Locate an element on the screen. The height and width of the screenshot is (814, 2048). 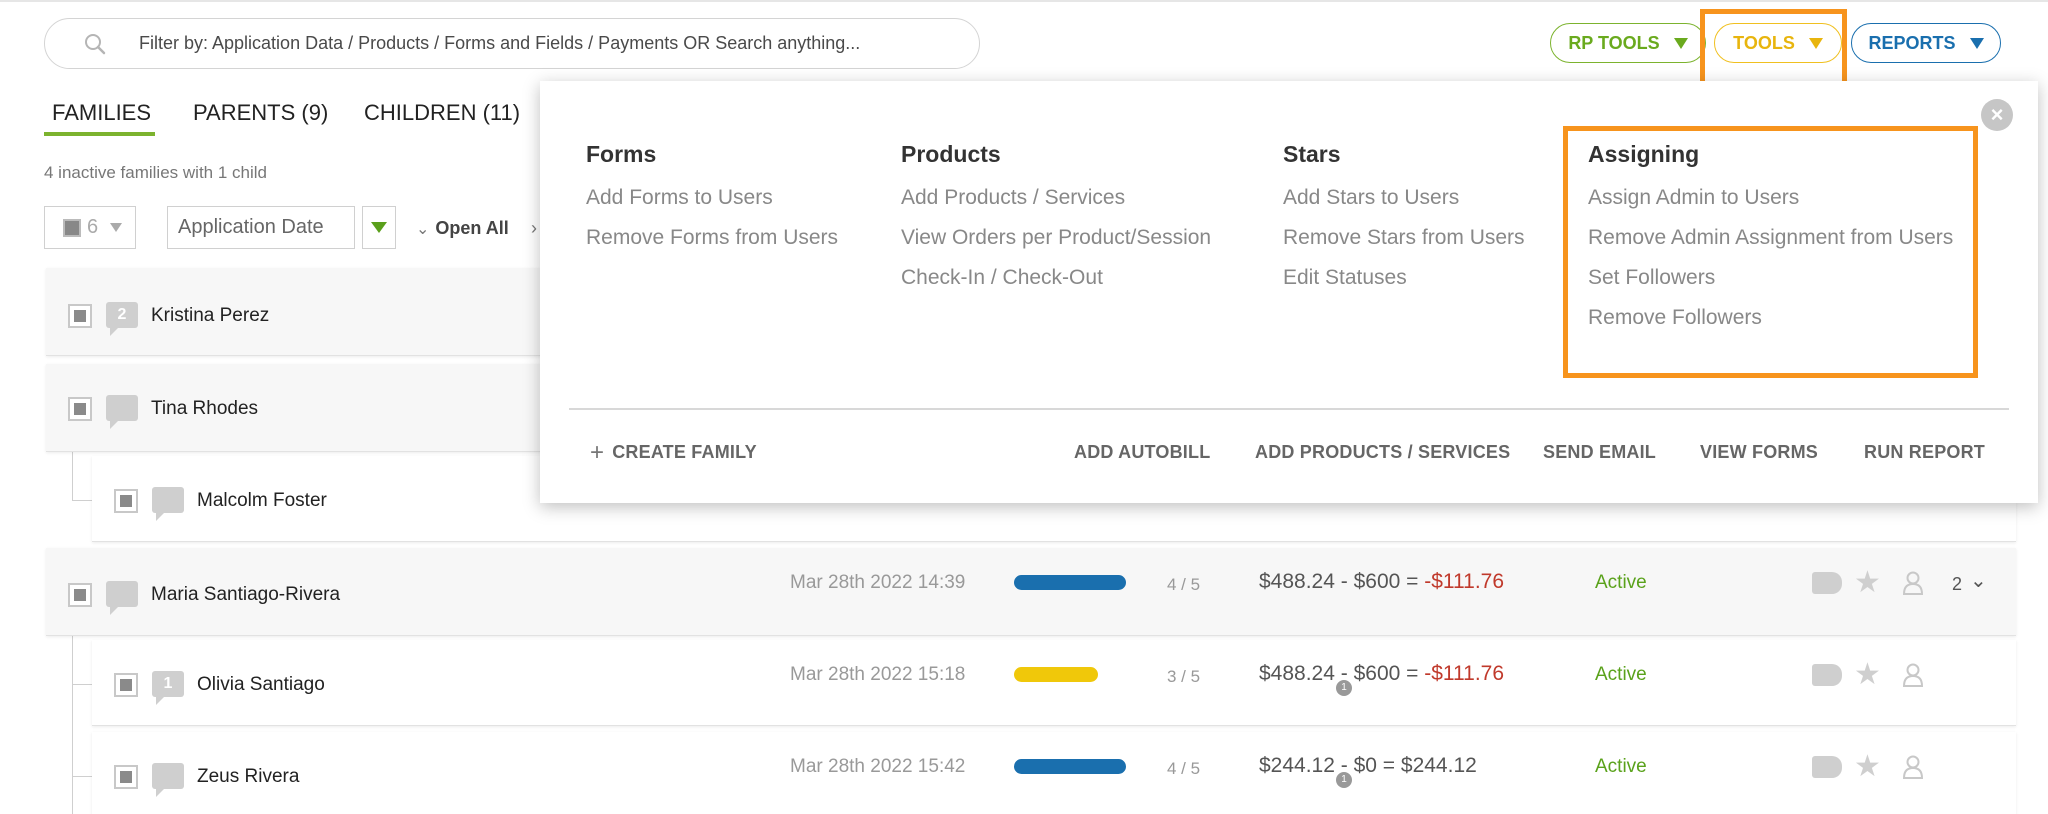
tab-children: CHILDREN (11) is located at coordinates (442, 113).